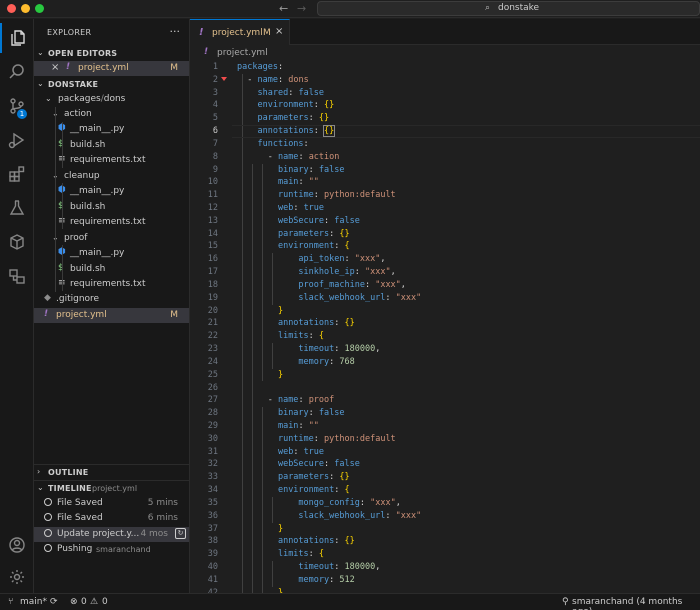  What do you see at coordinates (283, 8) in the screenshot?
I see `arrow-left-icon: ←` at bounding box center [283, 8].